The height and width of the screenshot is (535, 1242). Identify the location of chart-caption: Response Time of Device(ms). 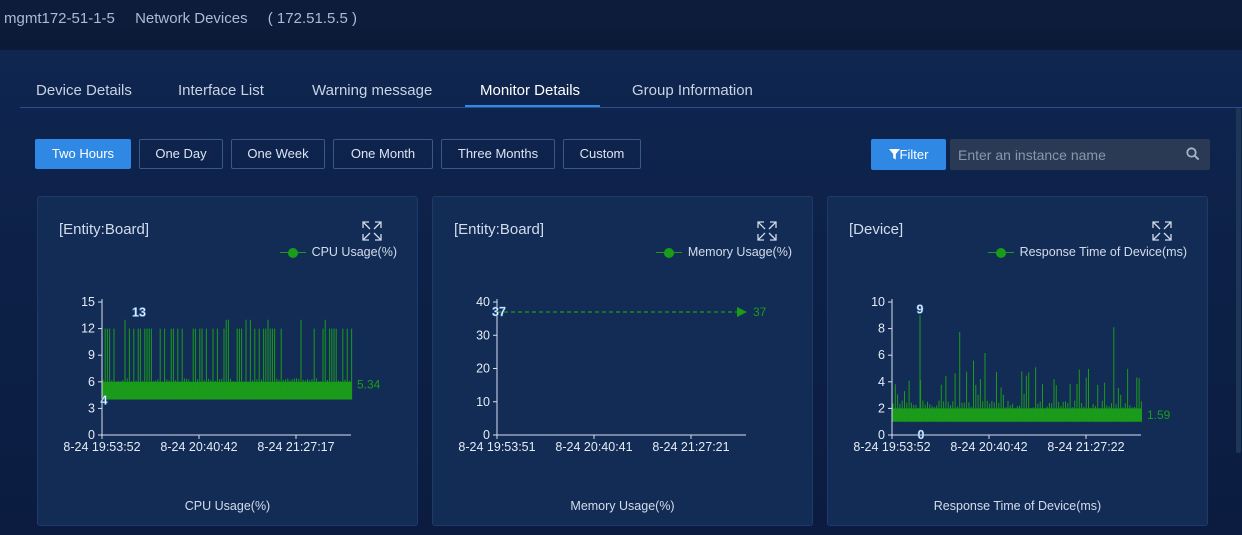
(1017, 506).